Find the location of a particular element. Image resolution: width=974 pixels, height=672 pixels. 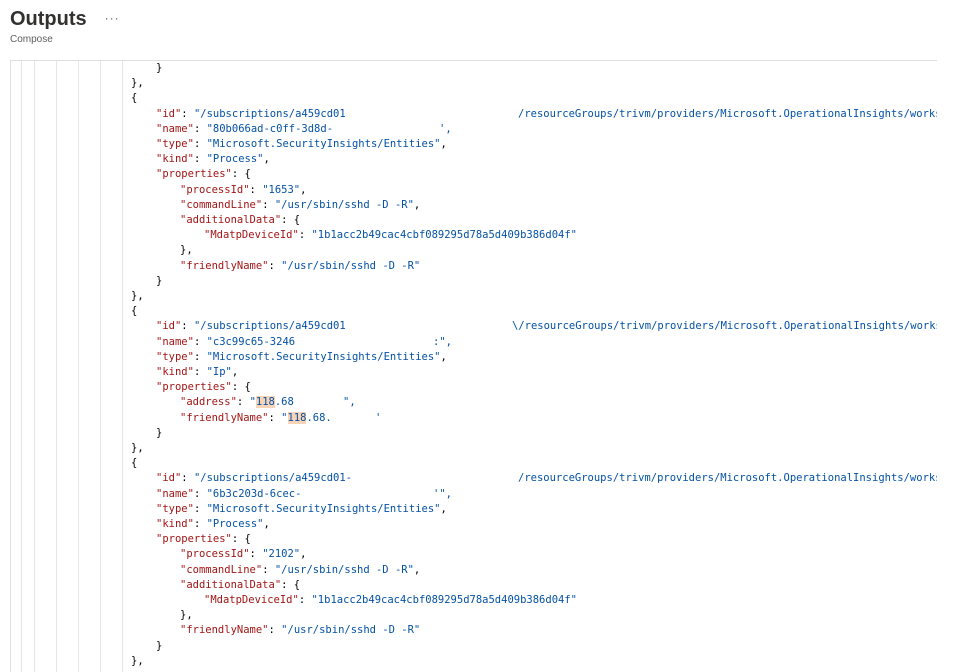

json-value: 118 is located at coordinates (297, 417).